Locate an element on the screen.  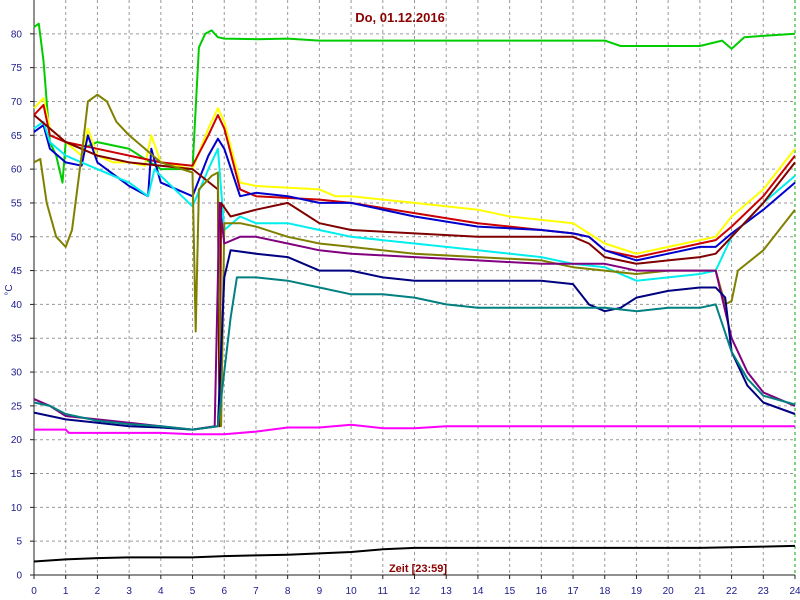
x-tick-label: 20 is located at coordinates (669, 591).